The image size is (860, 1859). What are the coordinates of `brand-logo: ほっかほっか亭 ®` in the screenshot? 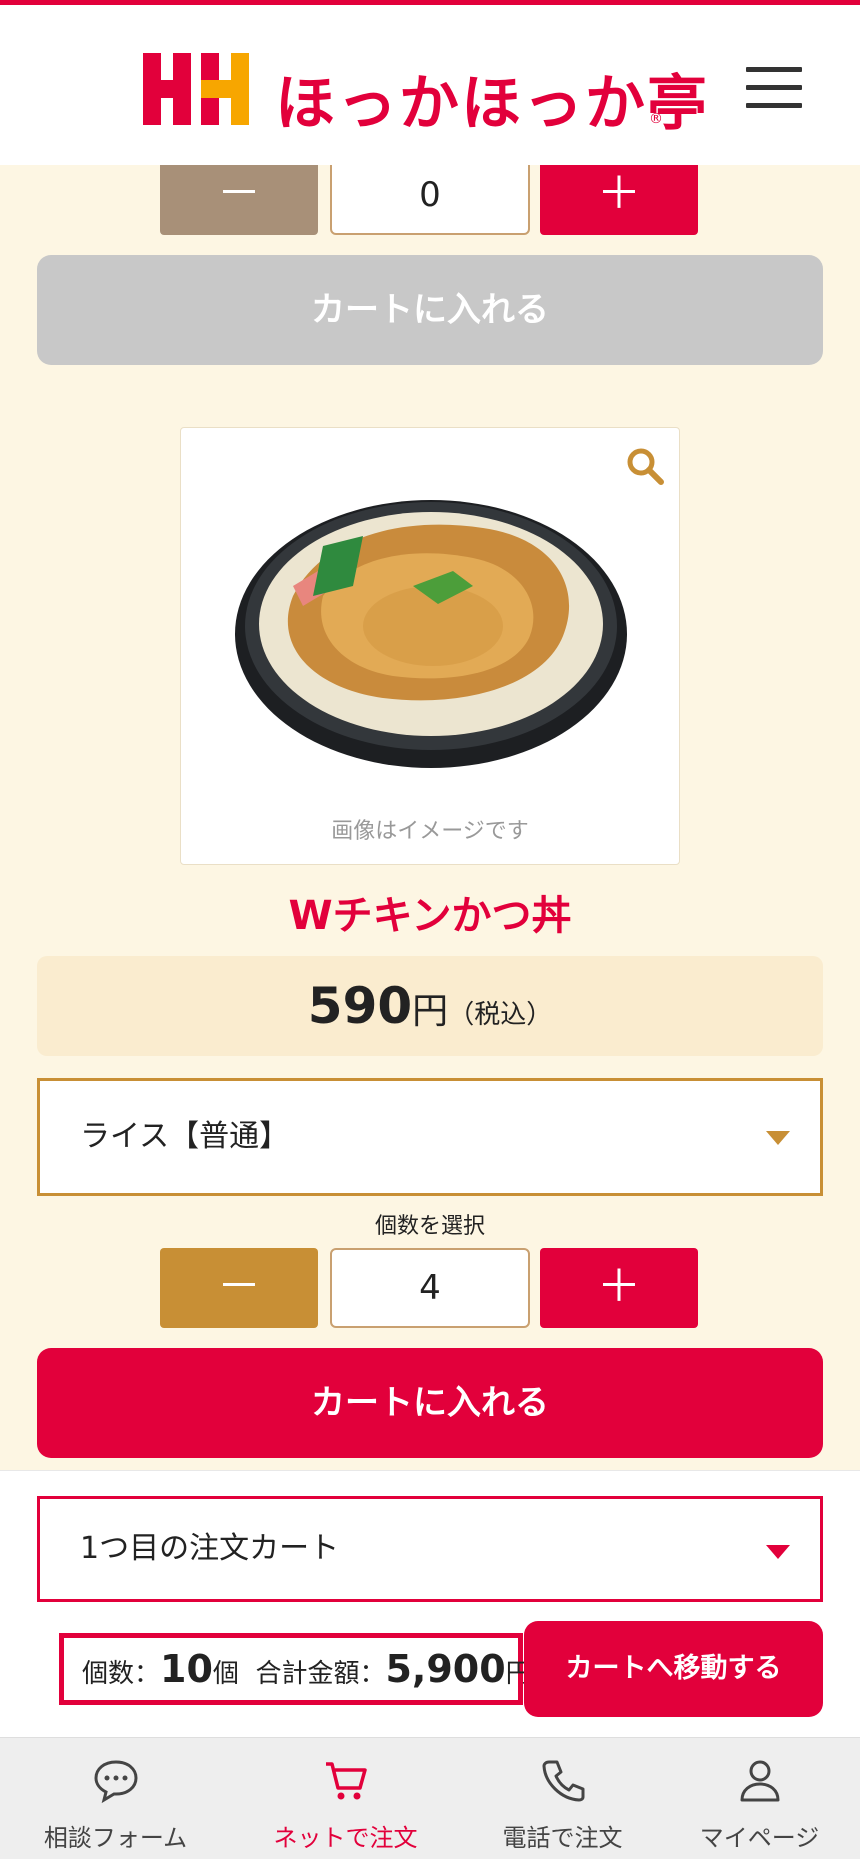 It's located at (425, 96).